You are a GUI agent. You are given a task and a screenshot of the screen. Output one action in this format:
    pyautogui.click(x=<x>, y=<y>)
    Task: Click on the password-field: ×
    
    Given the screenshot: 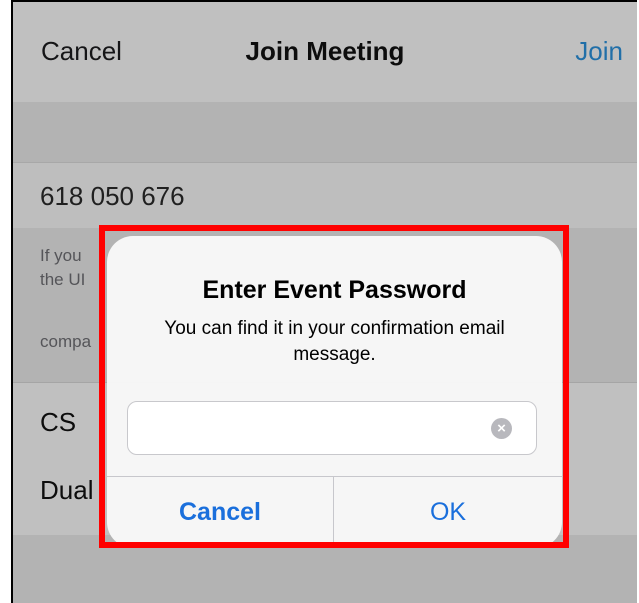 What is the action you would take?
    pyautogui.click(x=332, y=428)
    